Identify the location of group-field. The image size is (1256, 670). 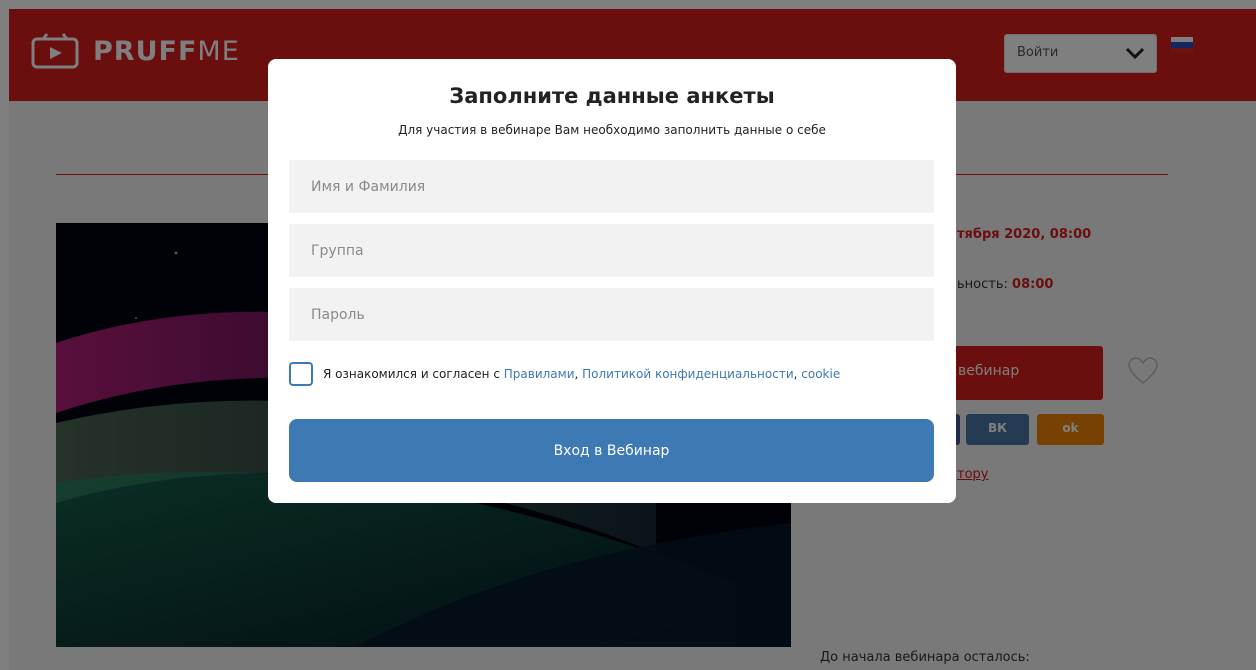
(611, 250).